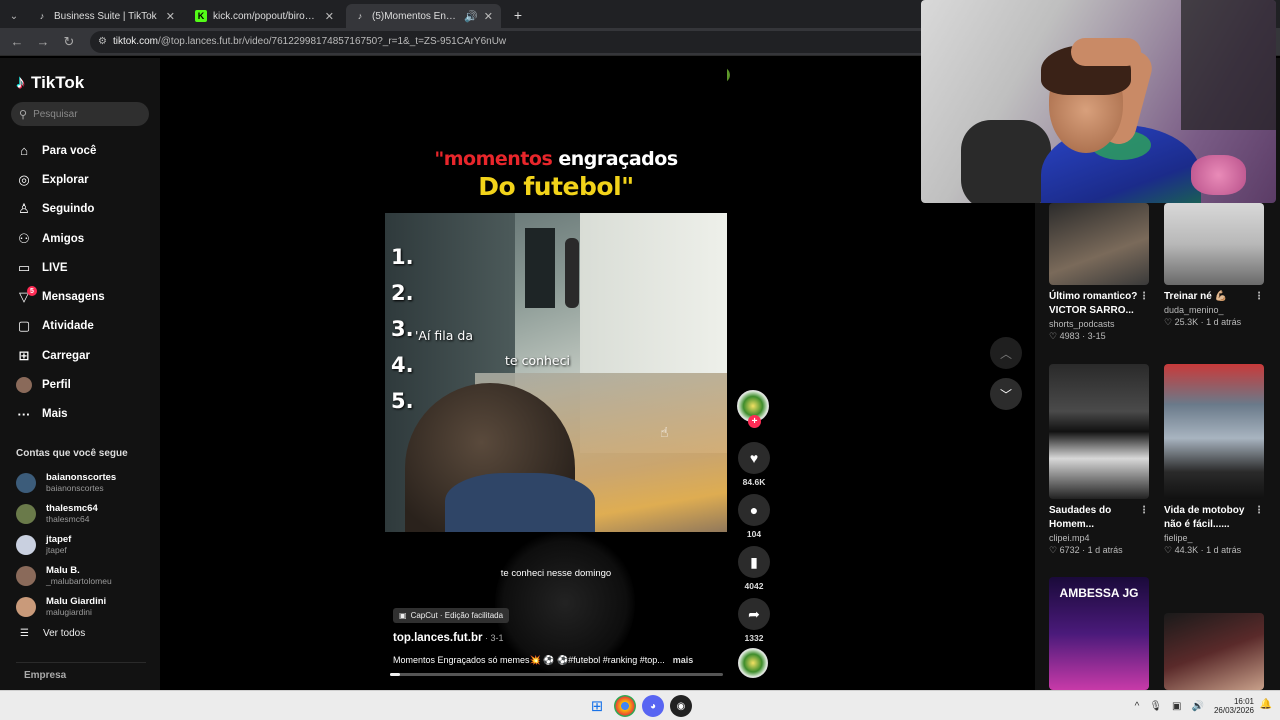 The height and width of the screenshot is (720, 1280). What do you see at coordinates (1137, 706) in the screenshot?
I see `chevron-up-icon: ^` at bounding box center [1137, 706].